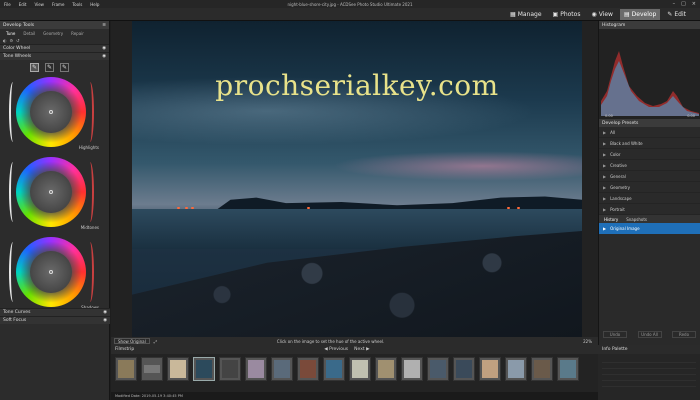 The height and width of the screenshot is (400, 700). I want to click on tab-repair: Repair, so click(77, 33).